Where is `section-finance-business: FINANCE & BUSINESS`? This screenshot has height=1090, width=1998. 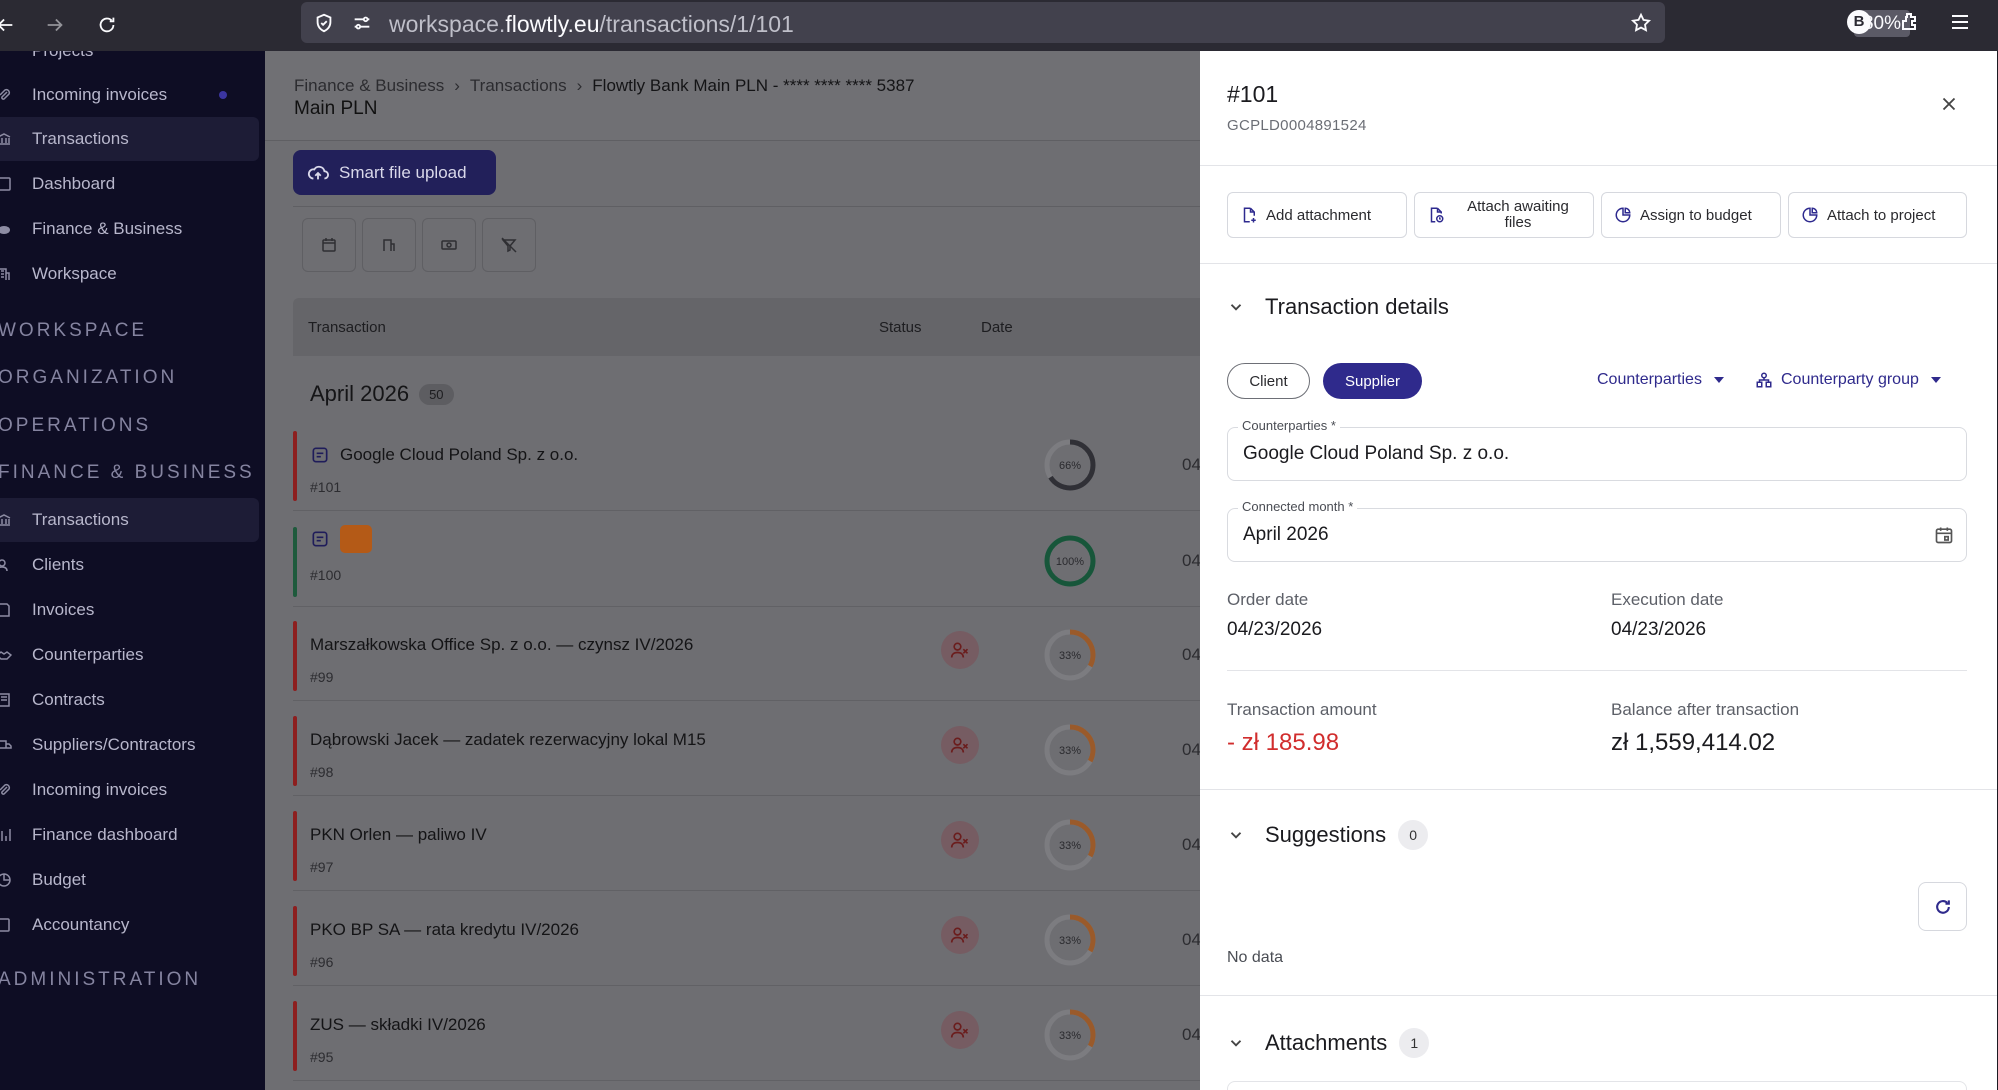 section-finance-business: FINANCE & BUSINESS is located at coordinates (127, 473).